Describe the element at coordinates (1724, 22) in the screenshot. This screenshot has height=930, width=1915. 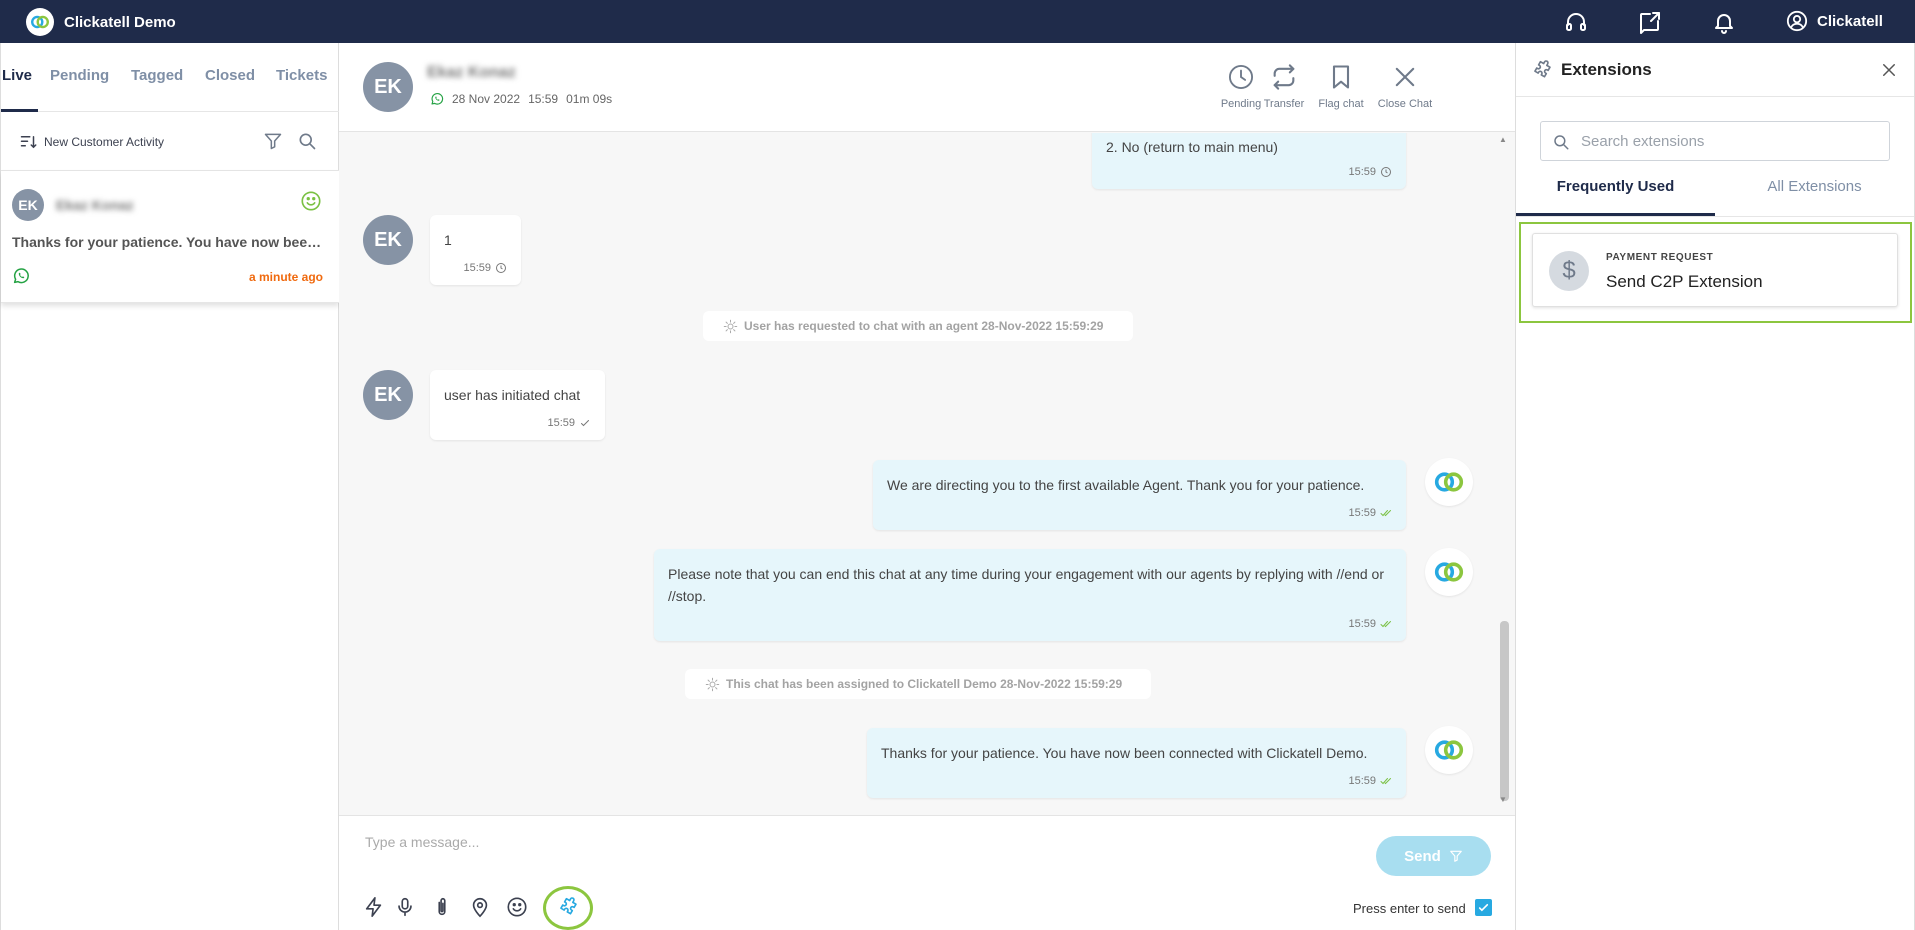
I see `bell-icon` at that location.